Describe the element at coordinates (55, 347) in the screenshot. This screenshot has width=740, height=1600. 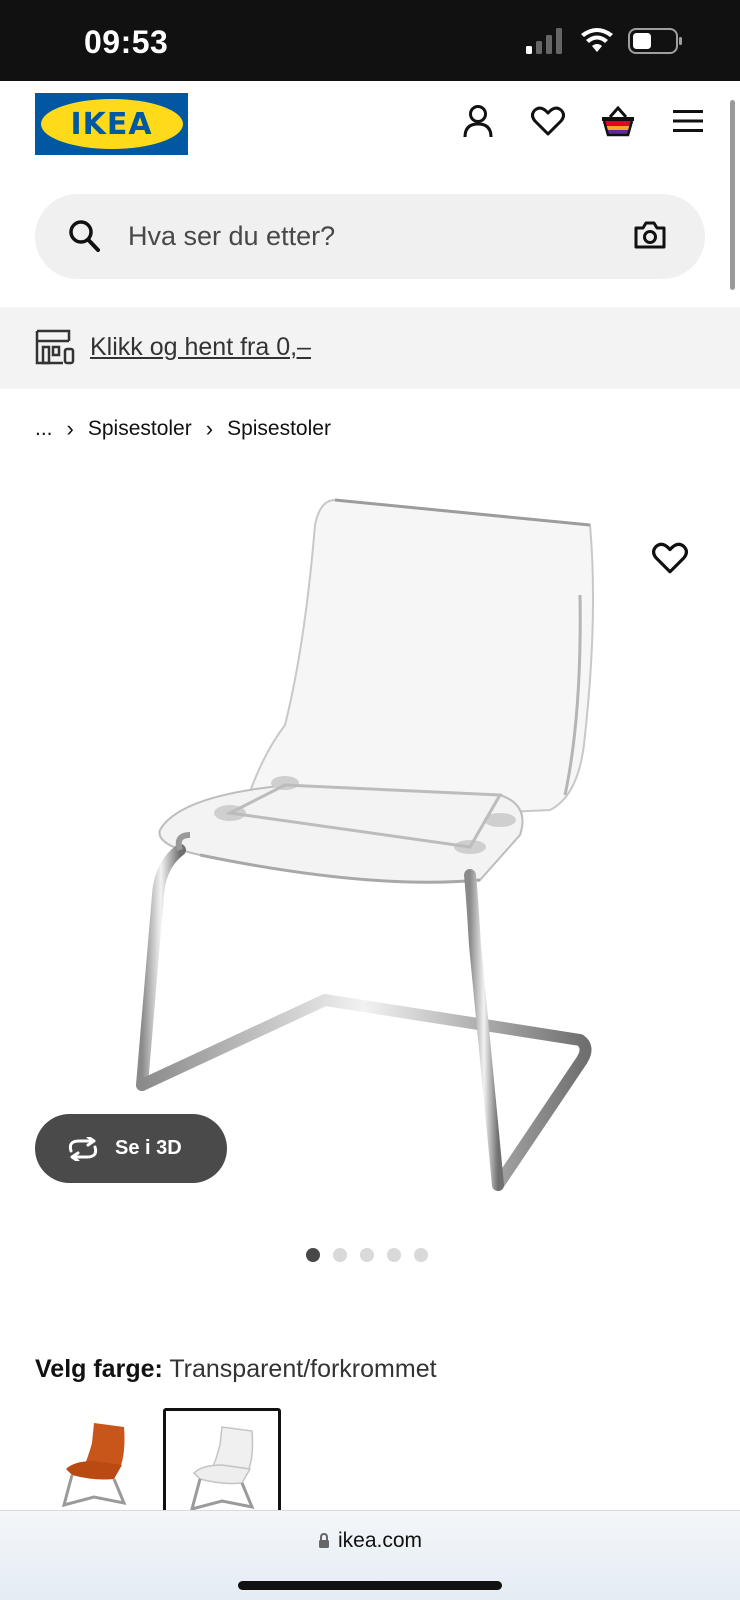
I see `store-pickup-icon` at that location.